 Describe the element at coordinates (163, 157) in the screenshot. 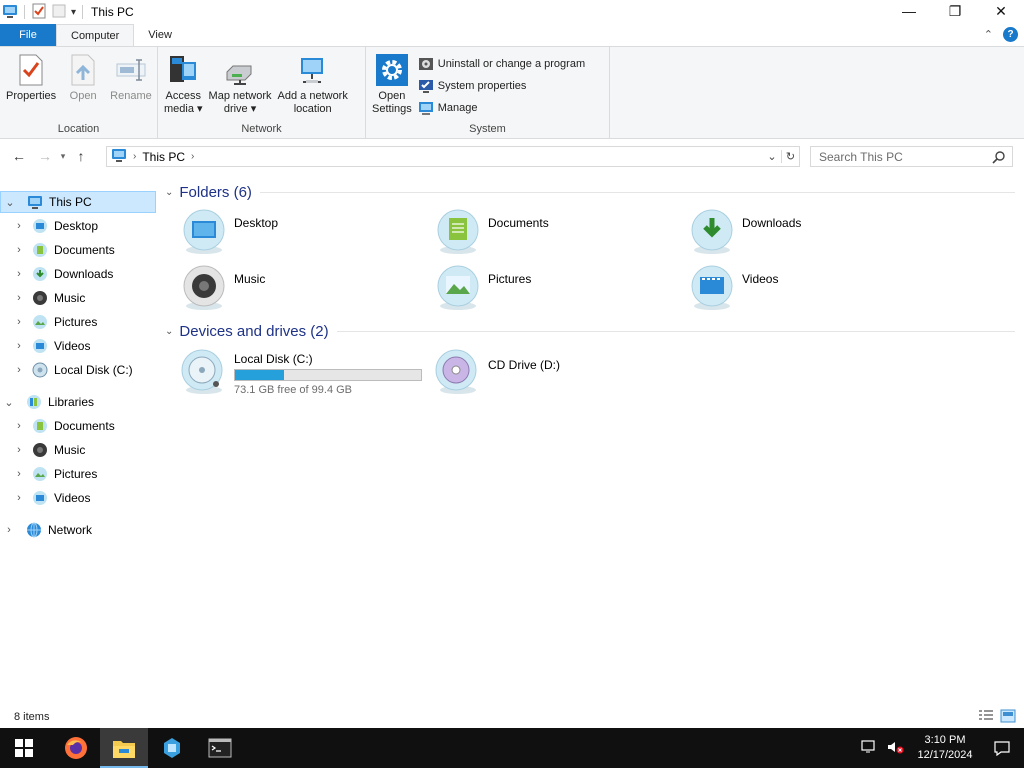

I see `breadcrumb-this-pc: This PC` at that location.